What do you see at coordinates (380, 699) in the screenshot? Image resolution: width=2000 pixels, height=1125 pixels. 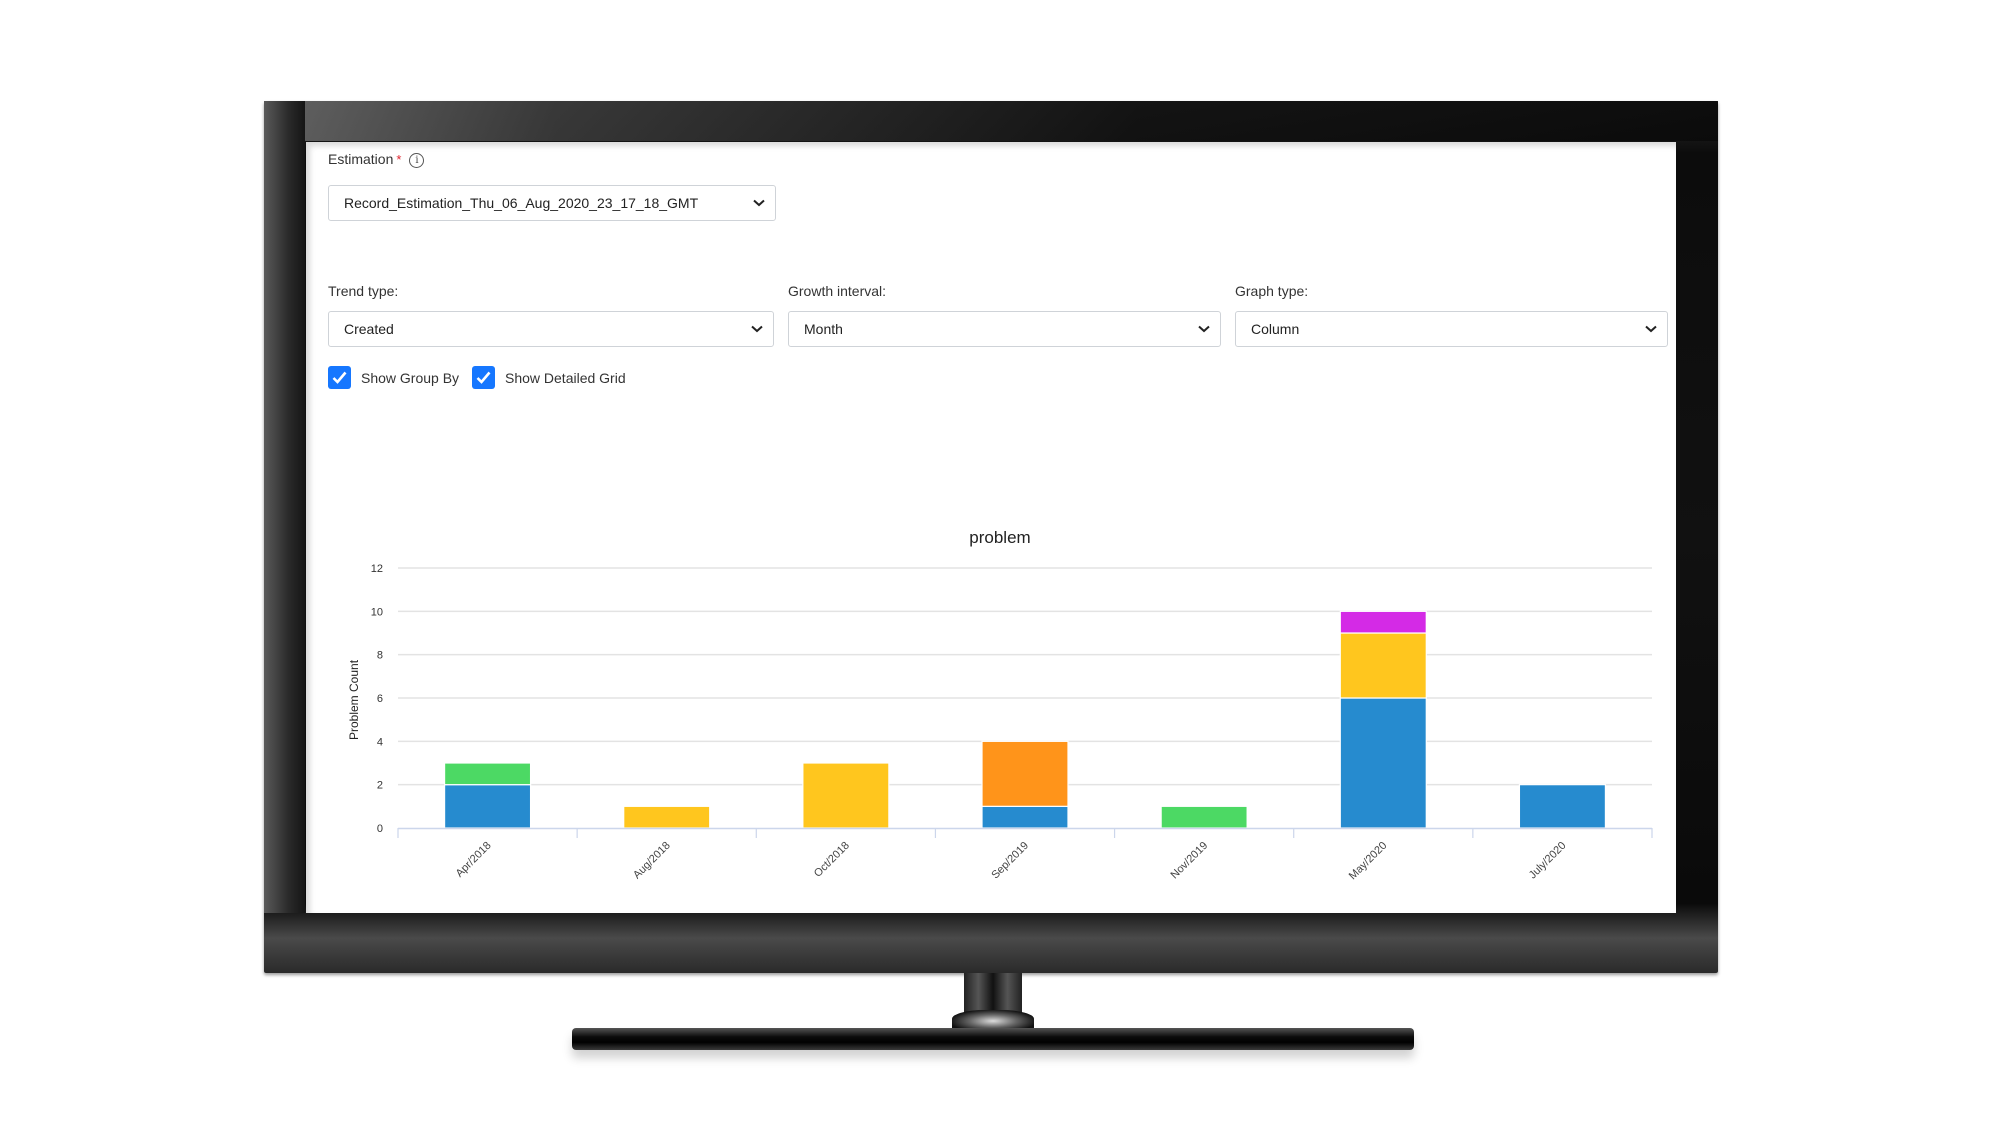 I see `y-tick-label: 6` at bounding box center [380, 699].